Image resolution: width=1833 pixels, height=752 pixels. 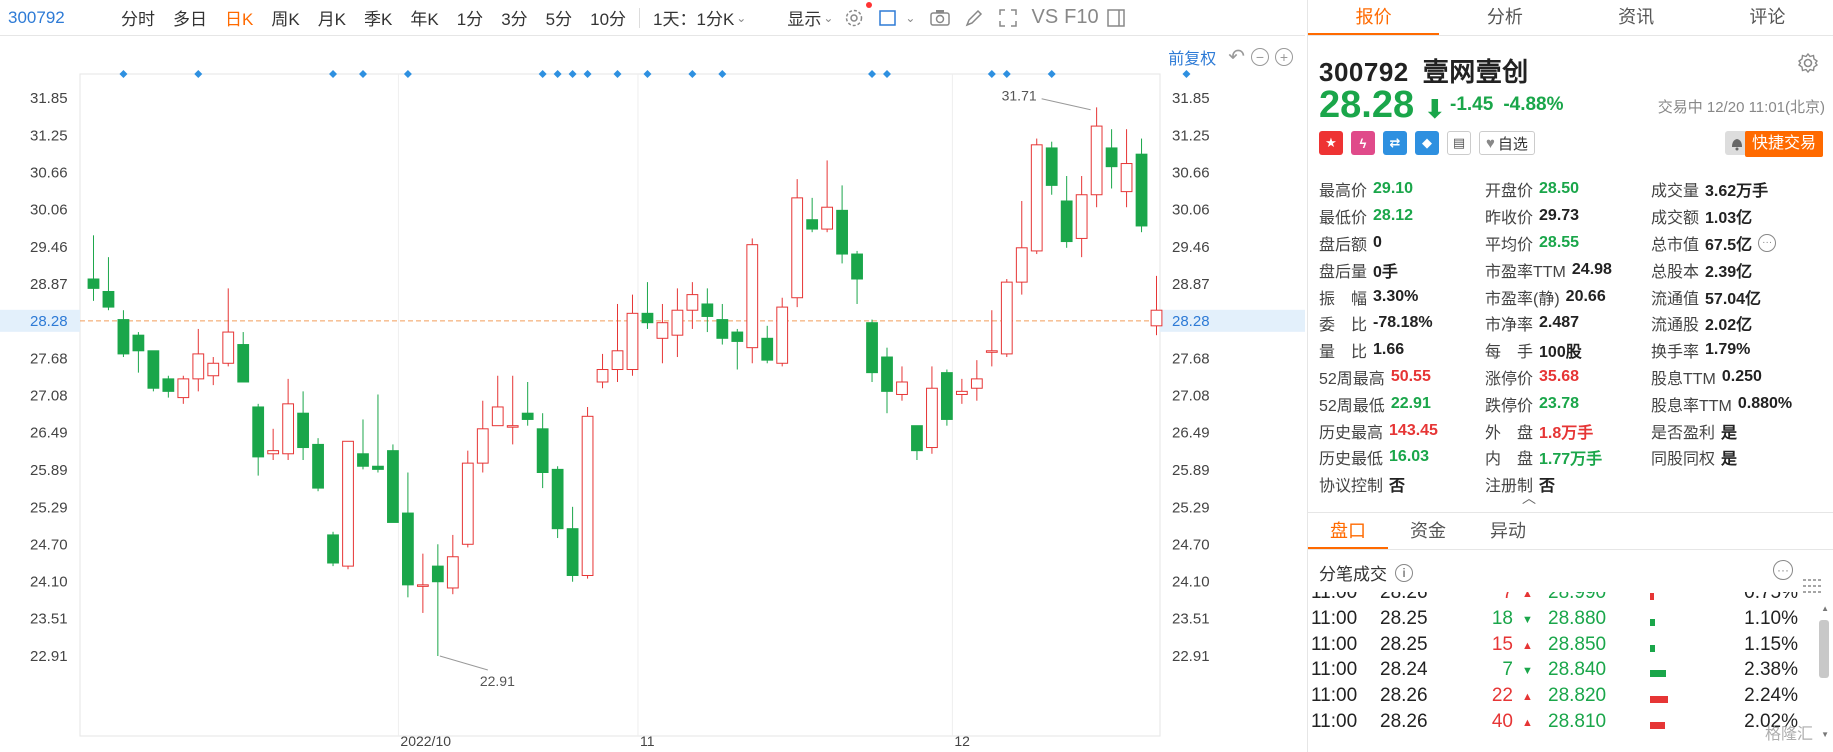 I want to click on tab-timeframe: 3分, so click(x=514, y=17).